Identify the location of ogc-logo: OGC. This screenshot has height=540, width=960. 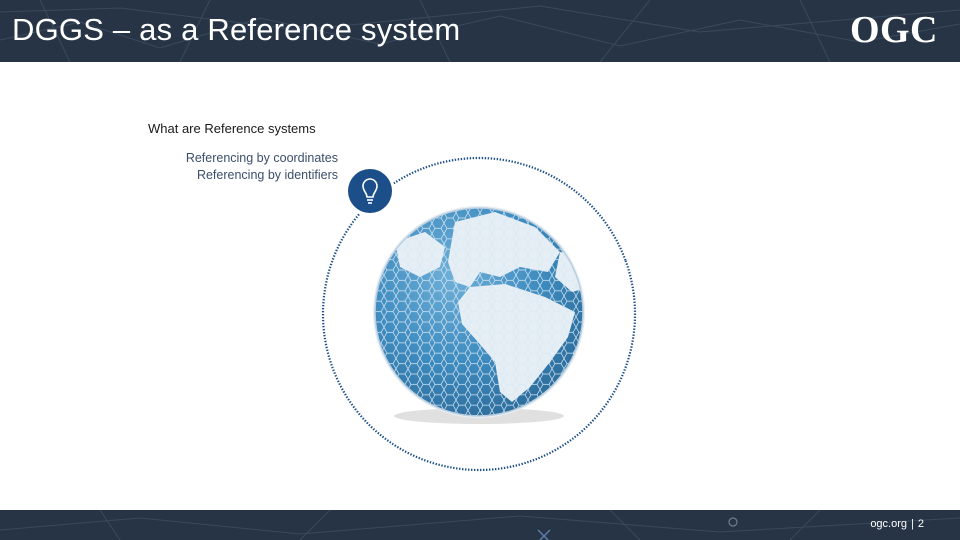
(893, 30).